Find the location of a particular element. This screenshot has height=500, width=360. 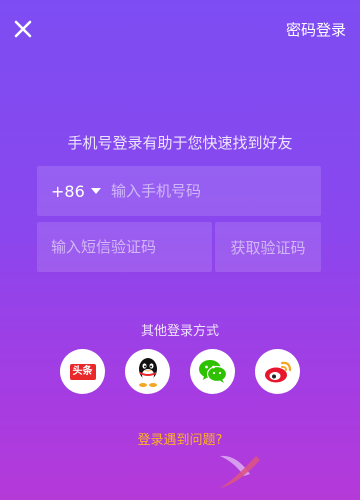

toutiao-login-button: 头条 is located at coordinates (82, 371).